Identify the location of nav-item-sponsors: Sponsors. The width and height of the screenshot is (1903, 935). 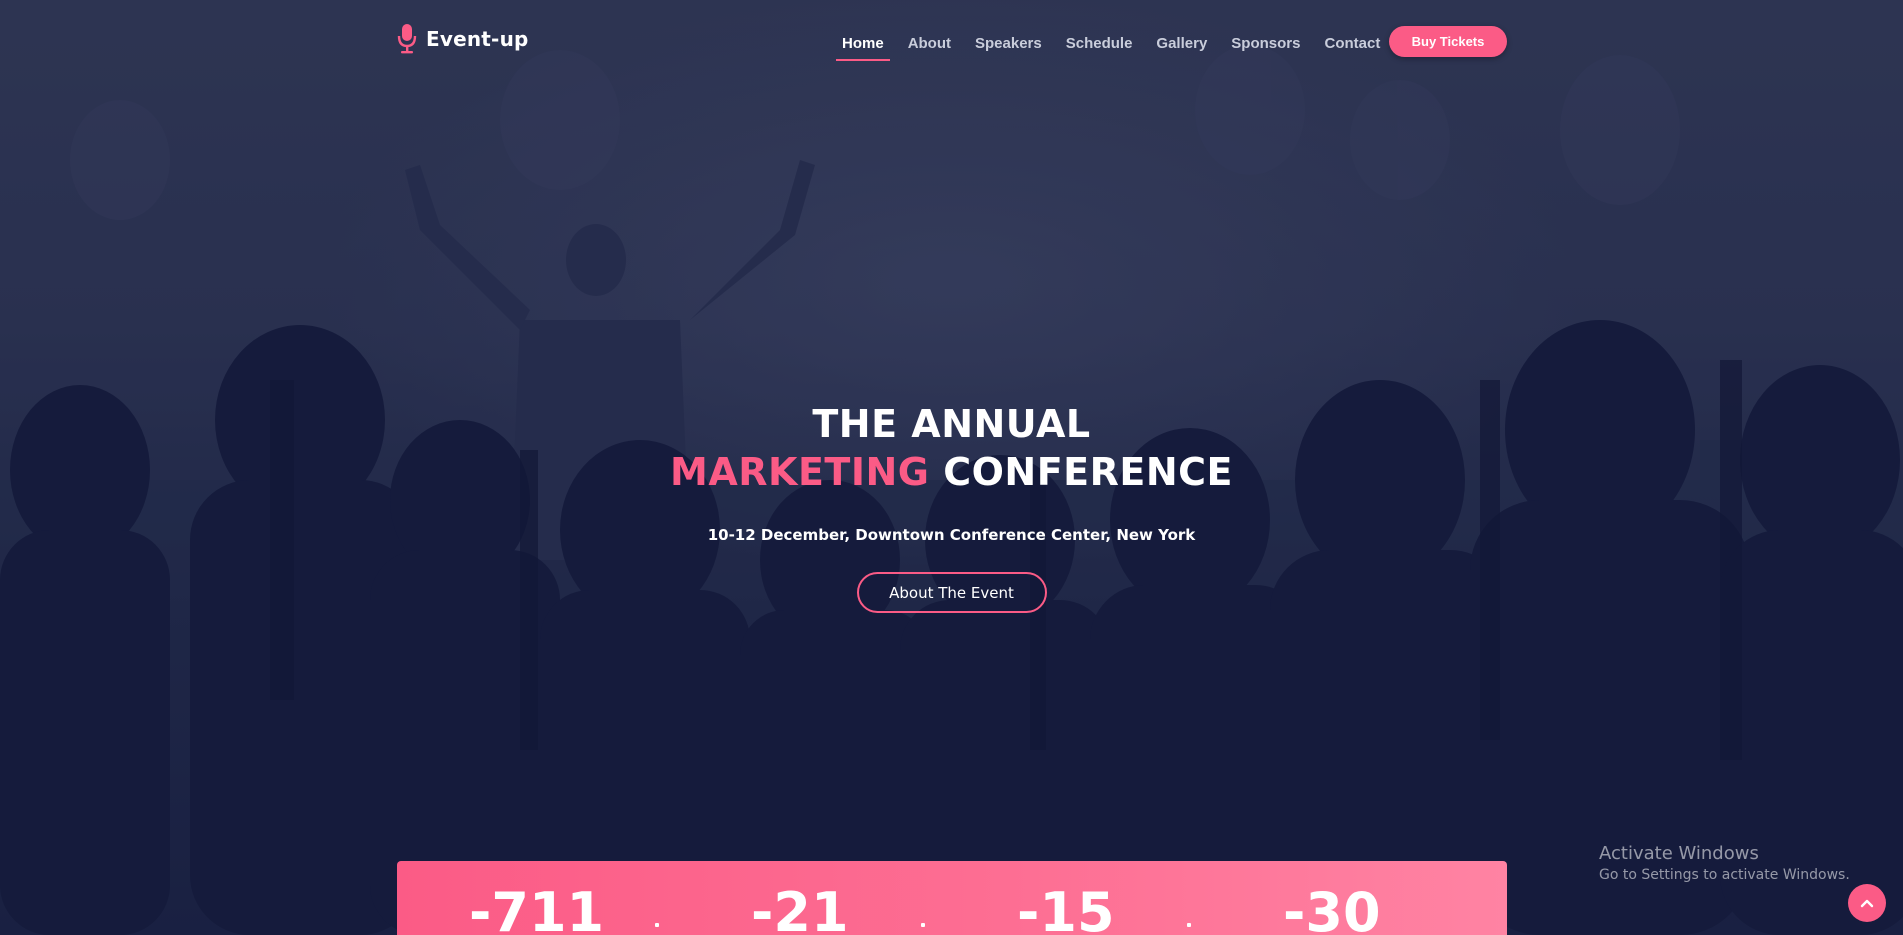
(1265, 43).